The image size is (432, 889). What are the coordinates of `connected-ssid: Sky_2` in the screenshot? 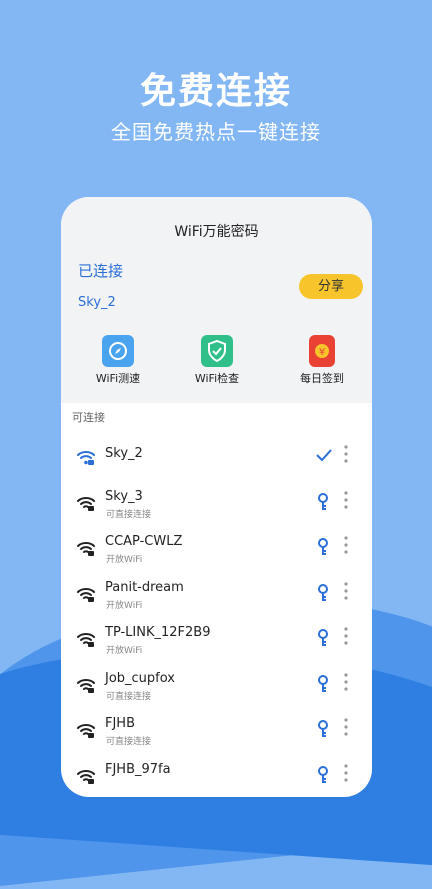 It's located at (97, 302).